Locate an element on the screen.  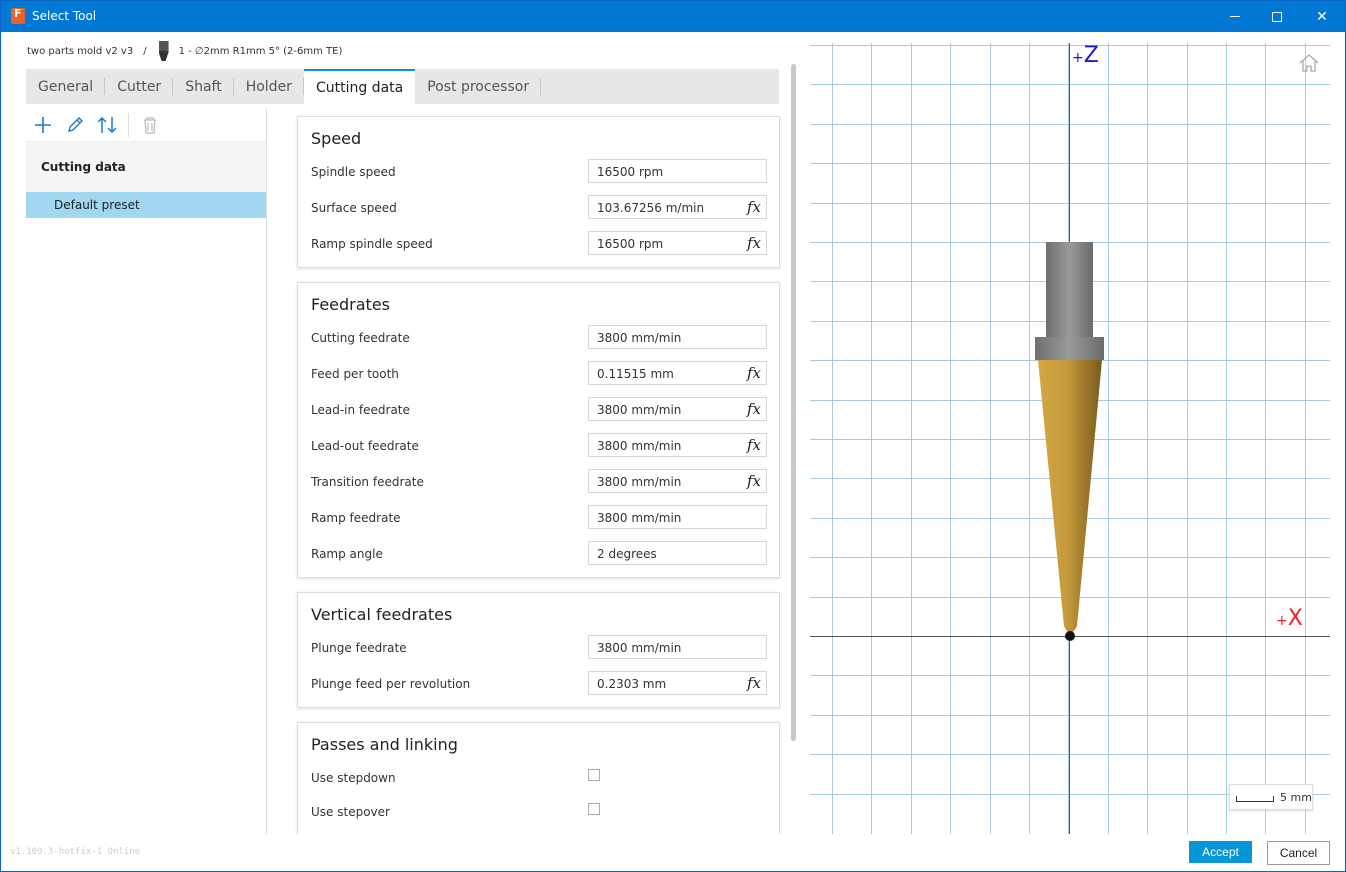
version-label: v1.109.3-hotfix-1 Online is located at coordinates (75, 852).